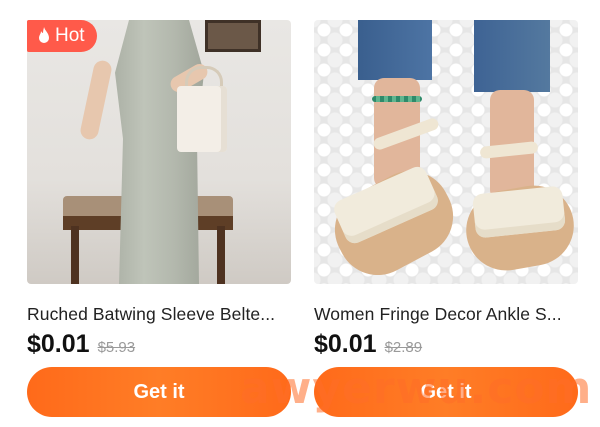  Describe the element at coordinates (519, 212) in the screenshot. I see `fringe-strap` at that location.